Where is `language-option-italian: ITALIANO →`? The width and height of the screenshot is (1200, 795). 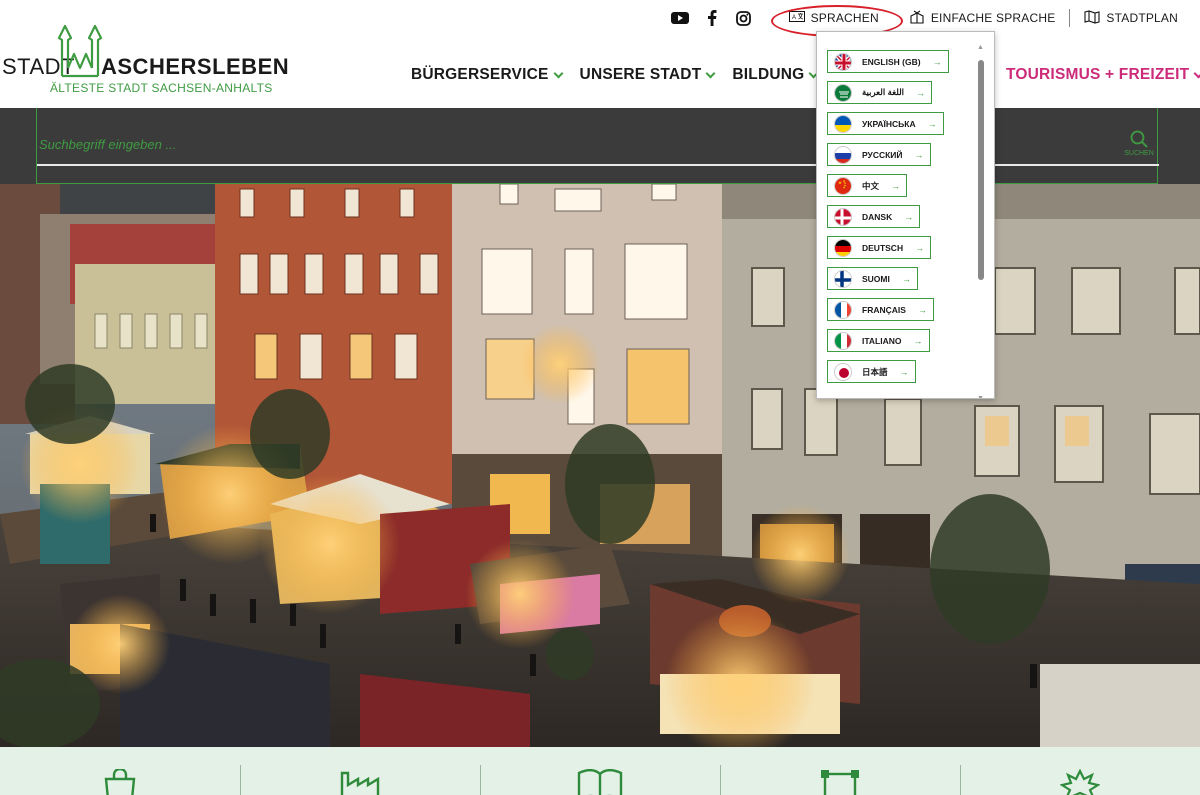 language-option-italian: ITALIANO → is located at coordinates (878, 340).